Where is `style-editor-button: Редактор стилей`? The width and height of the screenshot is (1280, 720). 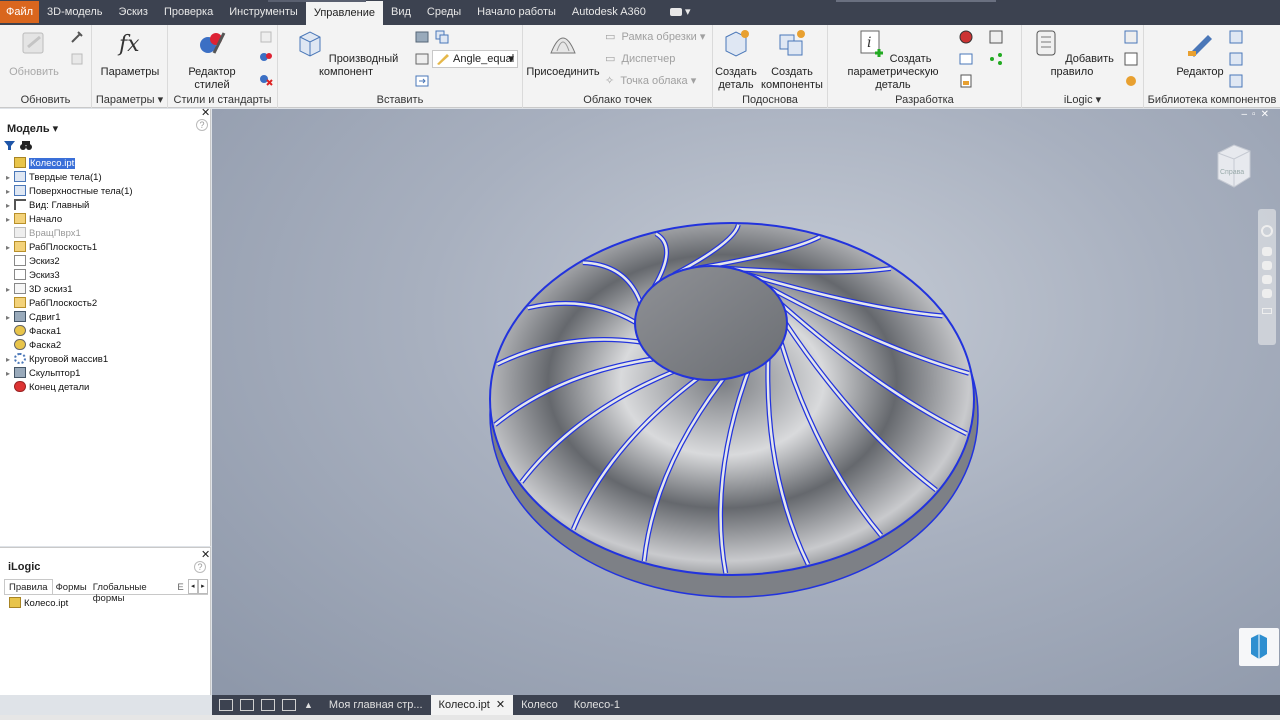 style-editor-button: Редактор стилей is located at coordinates (212, 59).